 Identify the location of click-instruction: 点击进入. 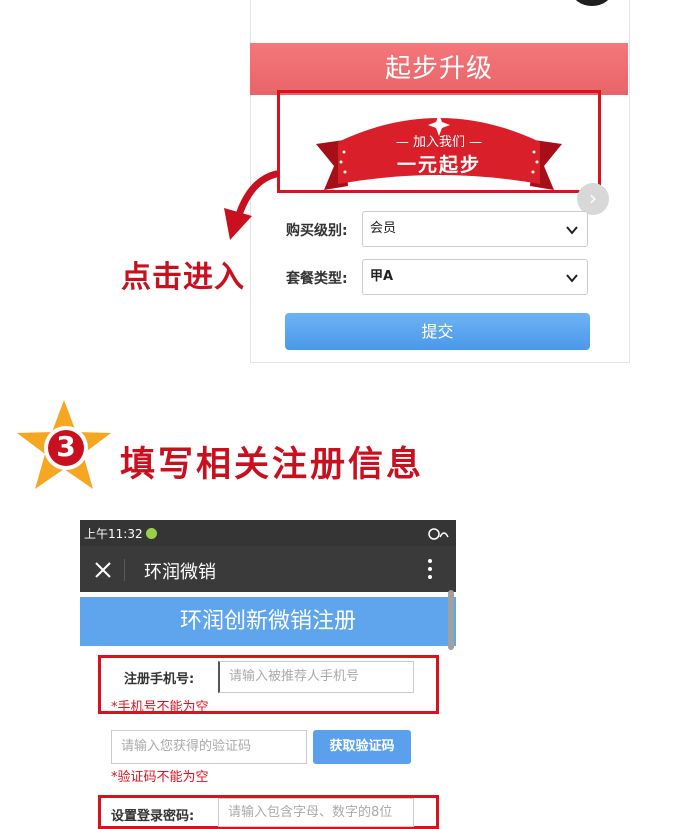
(183, 277).